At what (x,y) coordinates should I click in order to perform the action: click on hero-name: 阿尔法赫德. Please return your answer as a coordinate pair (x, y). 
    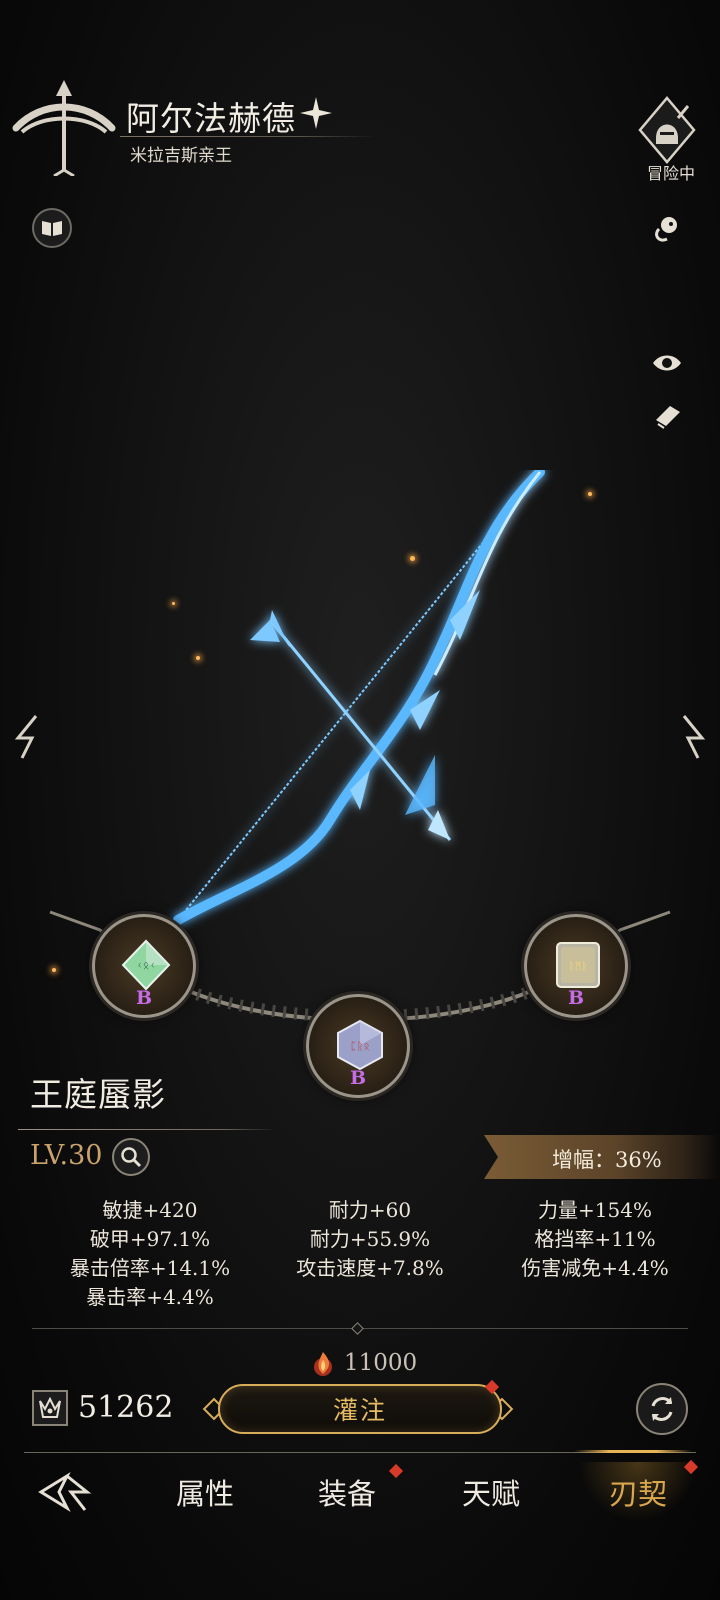
    Looking at the image, I should click on (211, 118).